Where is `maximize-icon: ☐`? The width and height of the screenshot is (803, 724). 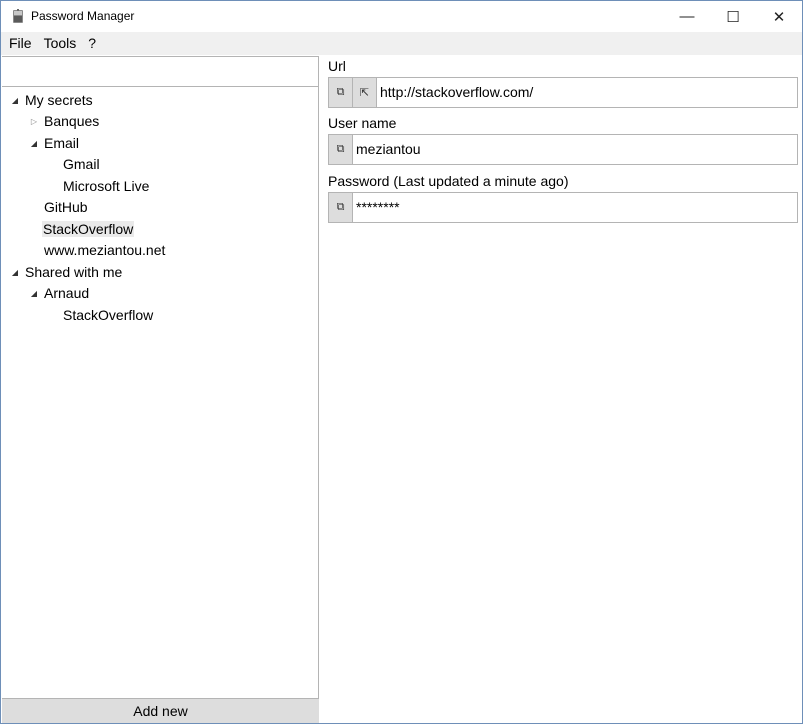
maximize-icon: ☐ is located at coordinates (733, 17).